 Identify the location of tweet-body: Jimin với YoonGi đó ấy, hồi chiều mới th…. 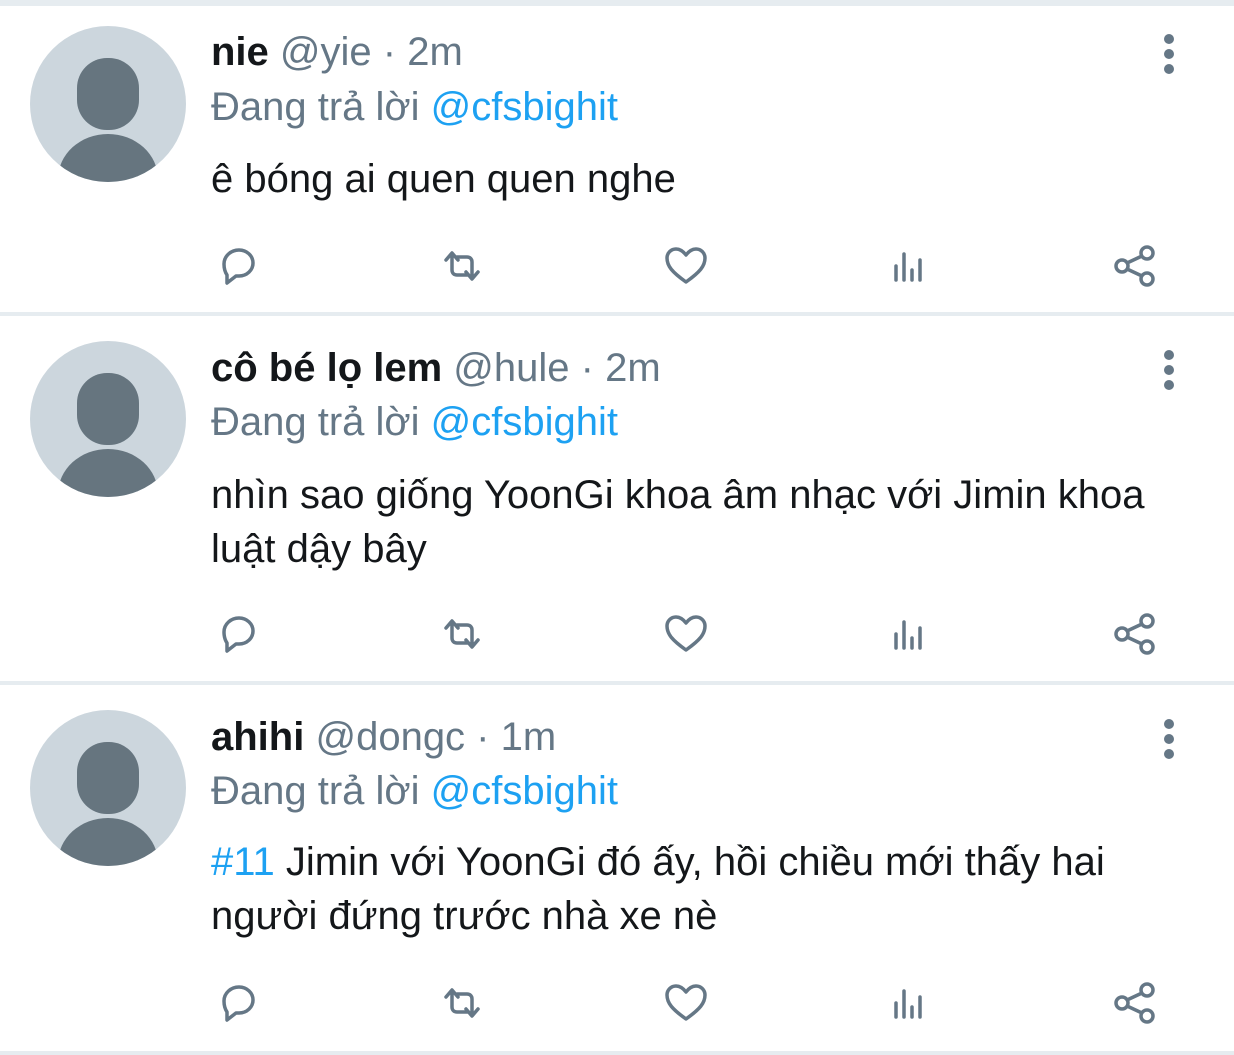
(658, 889).